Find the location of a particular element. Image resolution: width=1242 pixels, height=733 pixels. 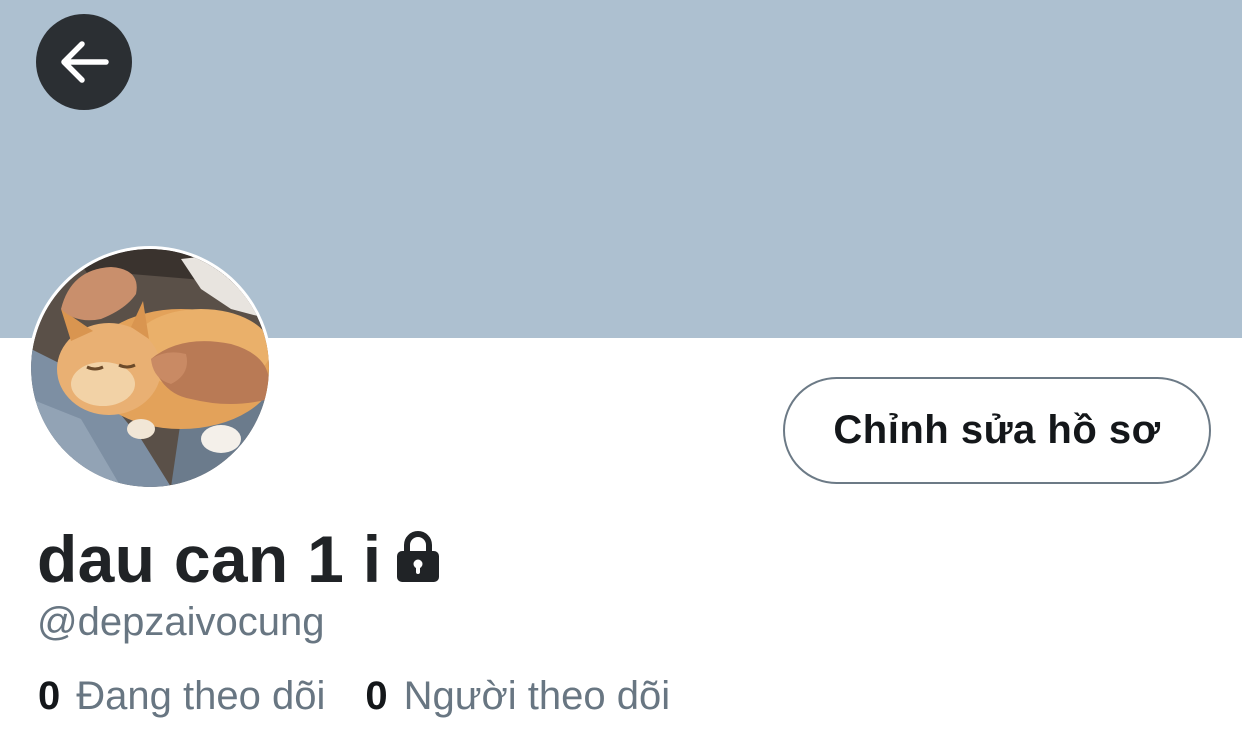

avatar is located at coordinates (150, 368).